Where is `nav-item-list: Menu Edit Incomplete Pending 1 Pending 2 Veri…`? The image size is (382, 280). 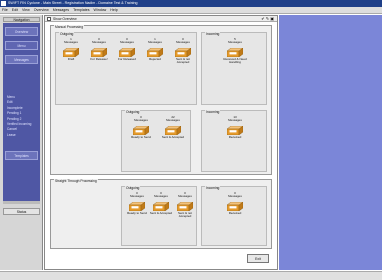
nav-item-list: Menu Edit Incomplete Pending 1 Pending 2 Veri… is located at coordinates (19, 116).